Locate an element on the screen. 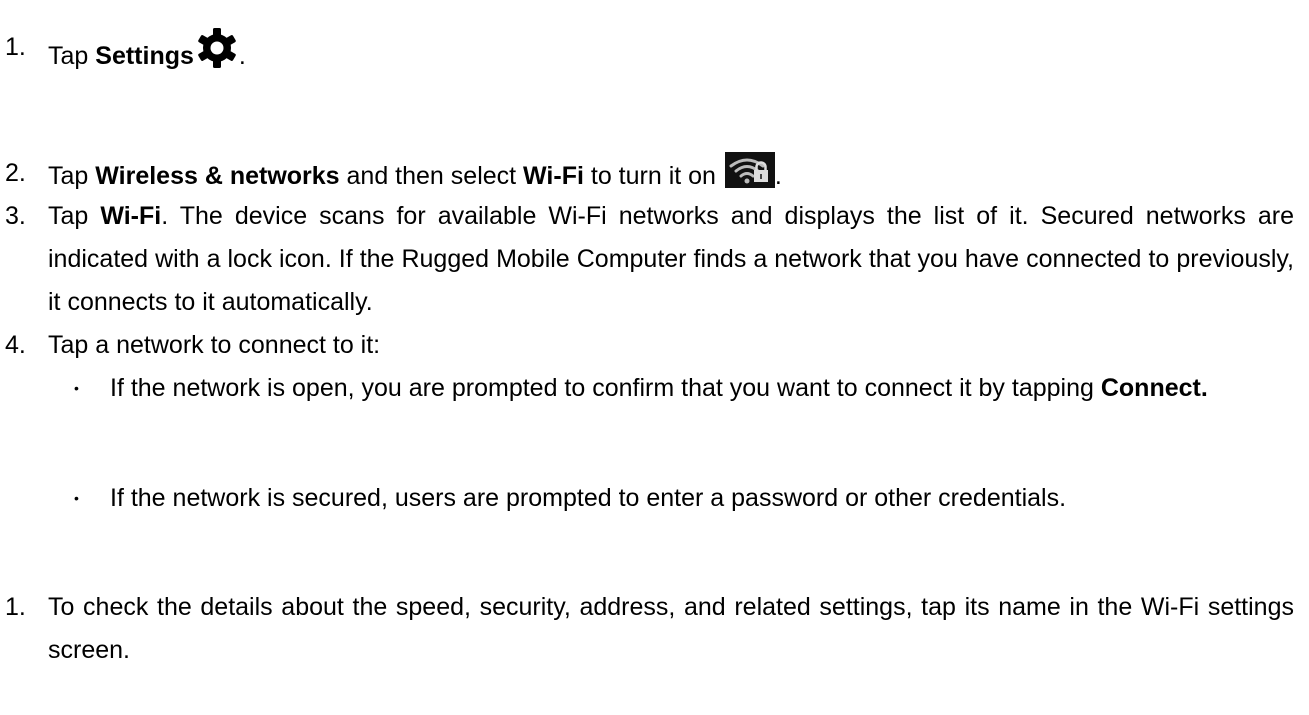 The width and height of the screenshot is (1309, 715). step-text: and then select is located at coordinates (431, 176).